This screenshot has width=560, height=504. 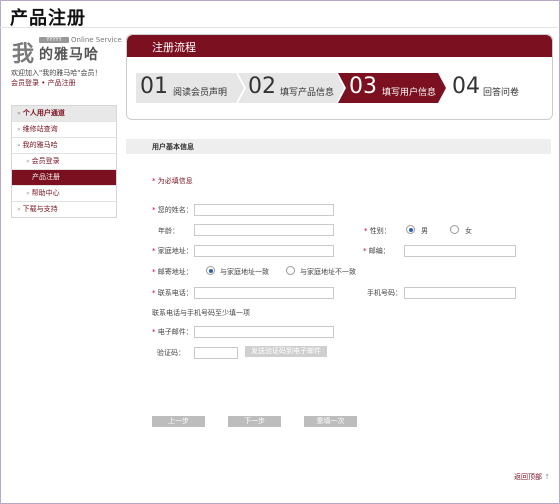 I want to click on captcha-input, so click(x=216, y=353).